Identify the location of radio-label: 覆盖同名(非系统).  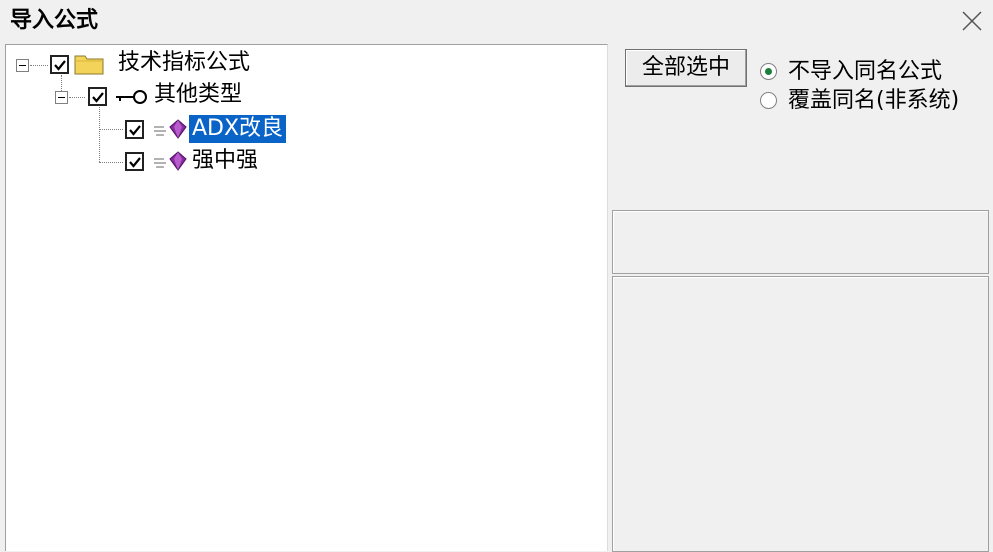
(874, 100).